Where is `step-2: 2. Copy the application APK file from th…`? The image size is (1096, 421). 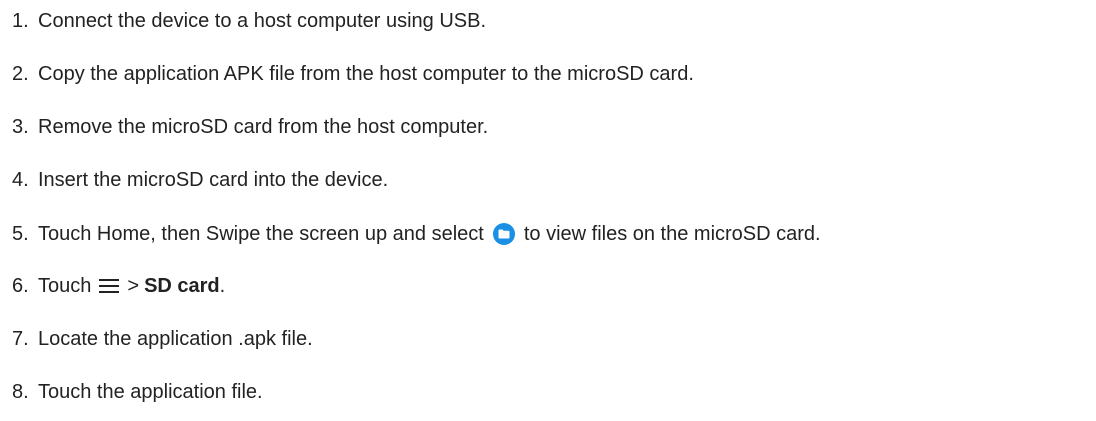
step-2: 2. Copy the application APK file from th… is located at coordinates (353, 74).